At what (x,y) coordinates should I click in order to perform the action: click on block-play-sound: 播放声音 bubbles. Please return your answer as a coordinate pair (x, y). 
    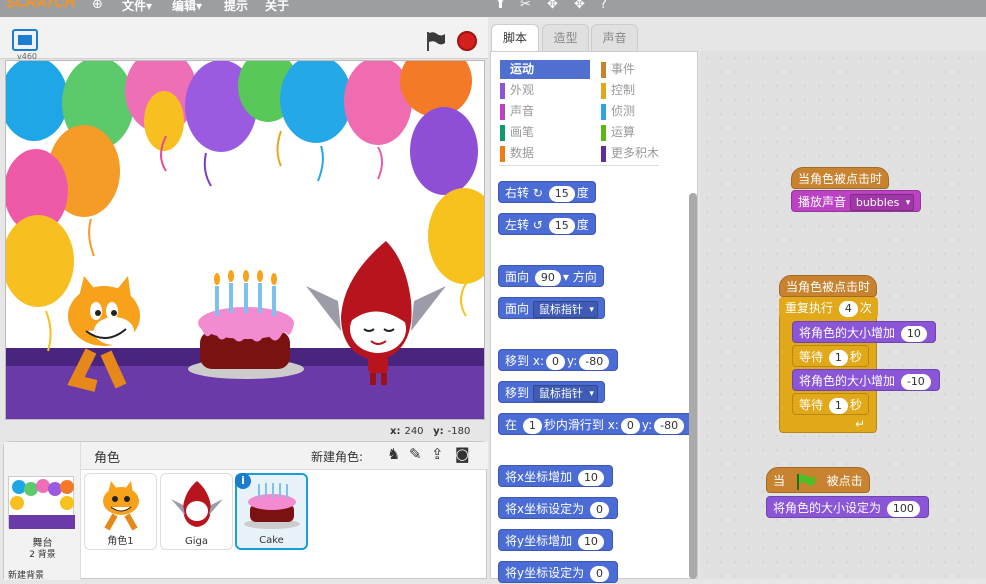
    Looking at the image, I should click on (856, 201).